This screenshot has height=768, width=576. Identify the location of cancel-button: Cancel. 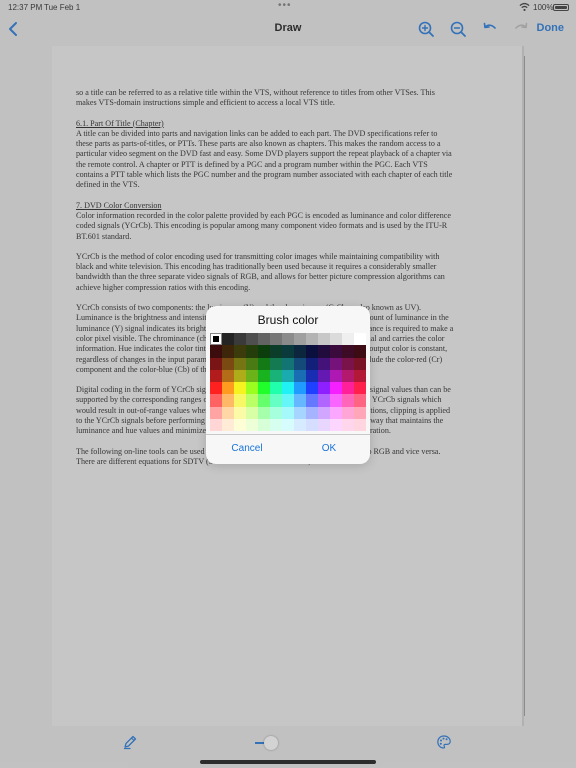
(247, 448).